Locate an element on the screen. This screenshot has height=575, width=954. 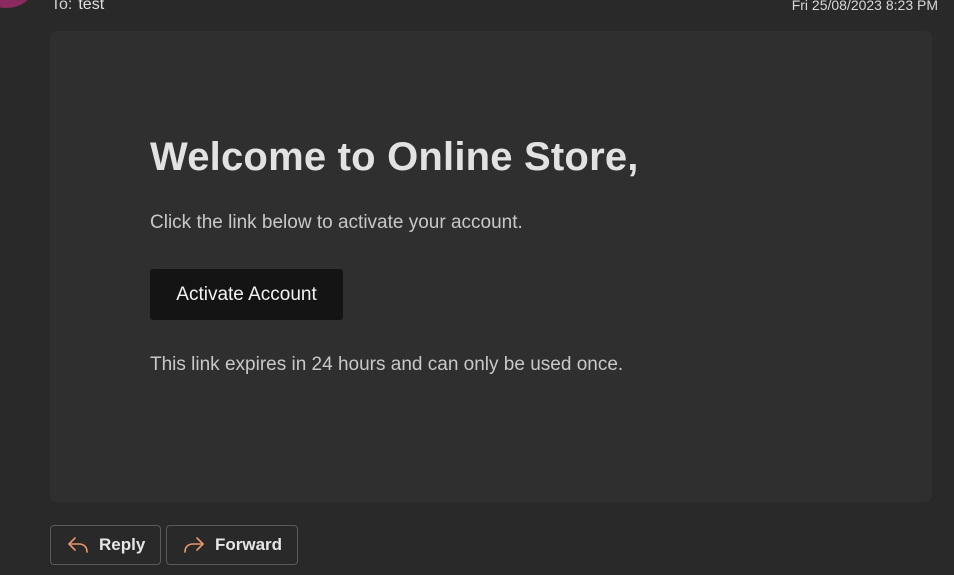
forward-arrow-icon is located at coordinates (194, 545).